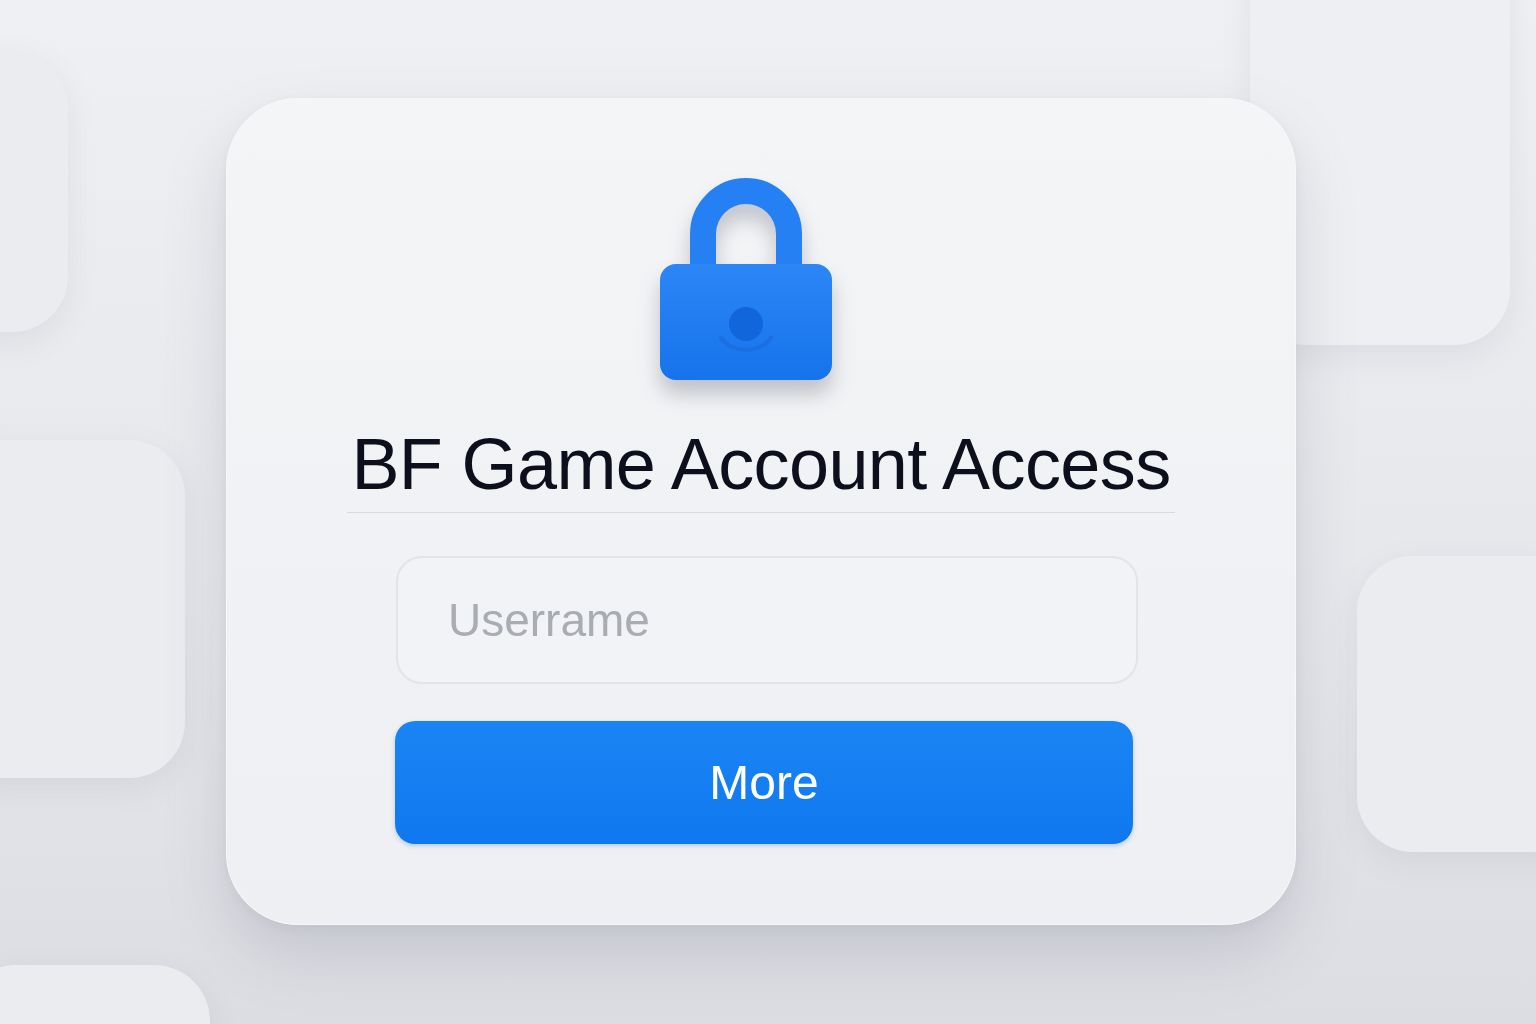 This screenshot has height=1024, width=1536. I want to click on card-title: BF Game Account Access, so click(761, 464).